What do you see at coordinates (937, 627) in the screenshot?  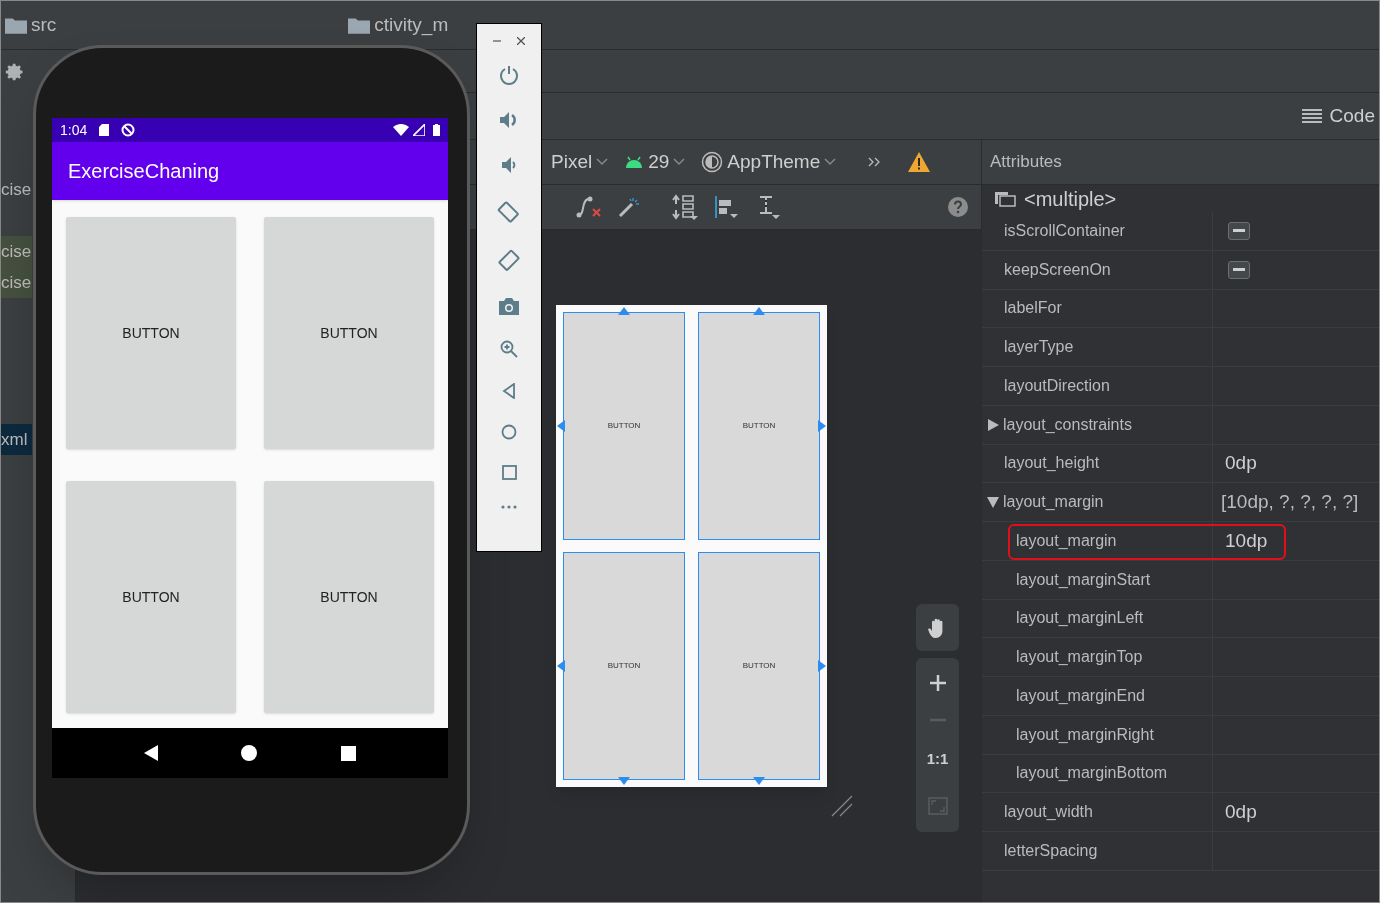 I see `pan-button` at bounding box center [937, 627].